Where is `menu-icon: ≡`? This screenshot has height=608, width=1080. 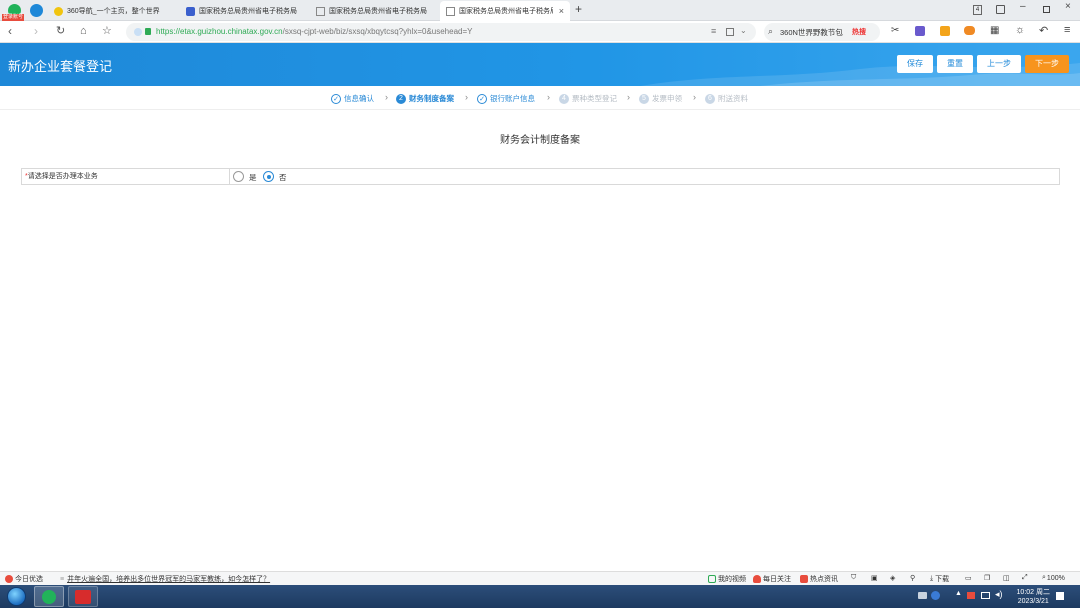
menu-icon: ≡ is located at coordinates (1067, 30).